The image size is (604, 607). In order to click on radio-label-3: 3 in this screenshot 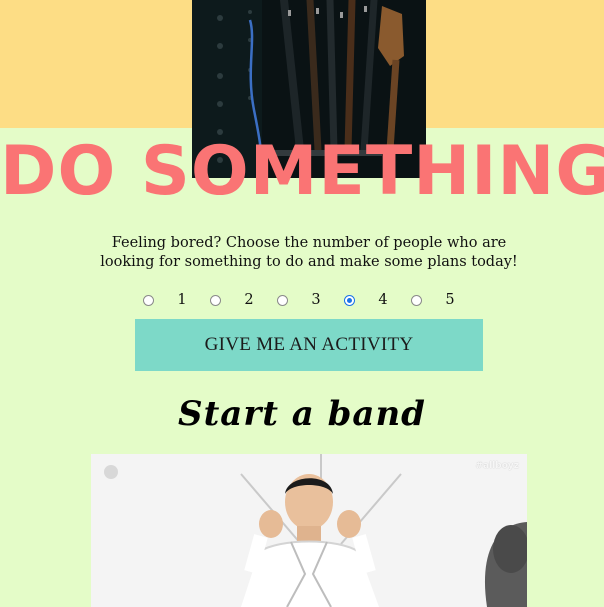, I will do `click(316, 300)`.